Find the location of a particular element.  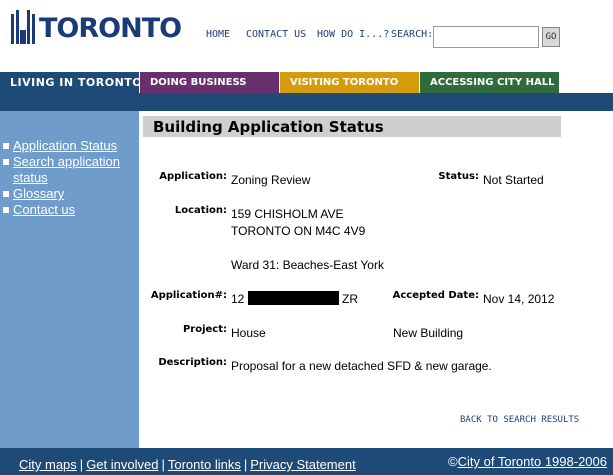

footer-link-city-maps: City maps is located at coordinates (48, 464).